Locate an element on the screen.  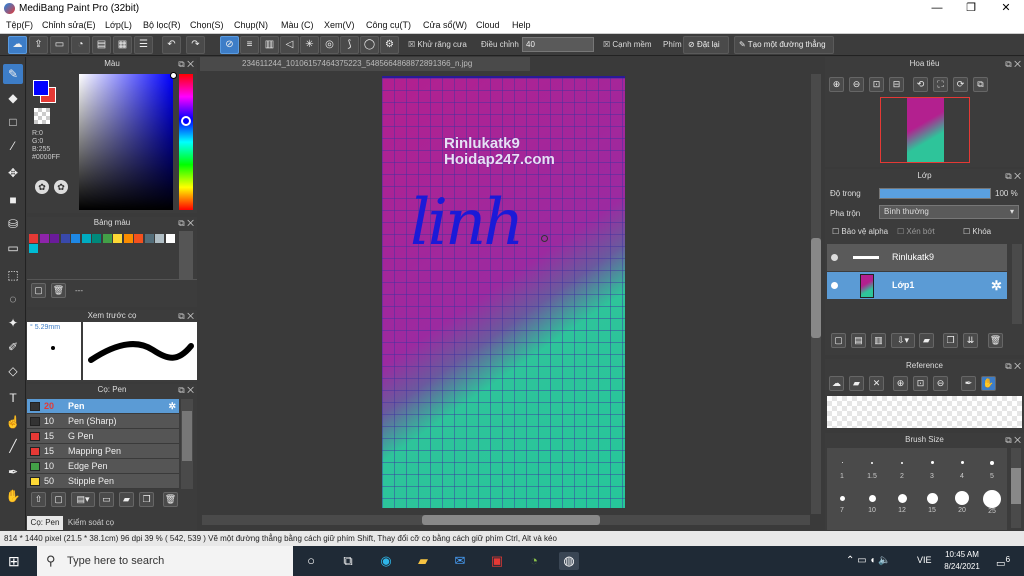
menu-edit: Chỉnh sửa(E) is located at coordinates (69, 25).